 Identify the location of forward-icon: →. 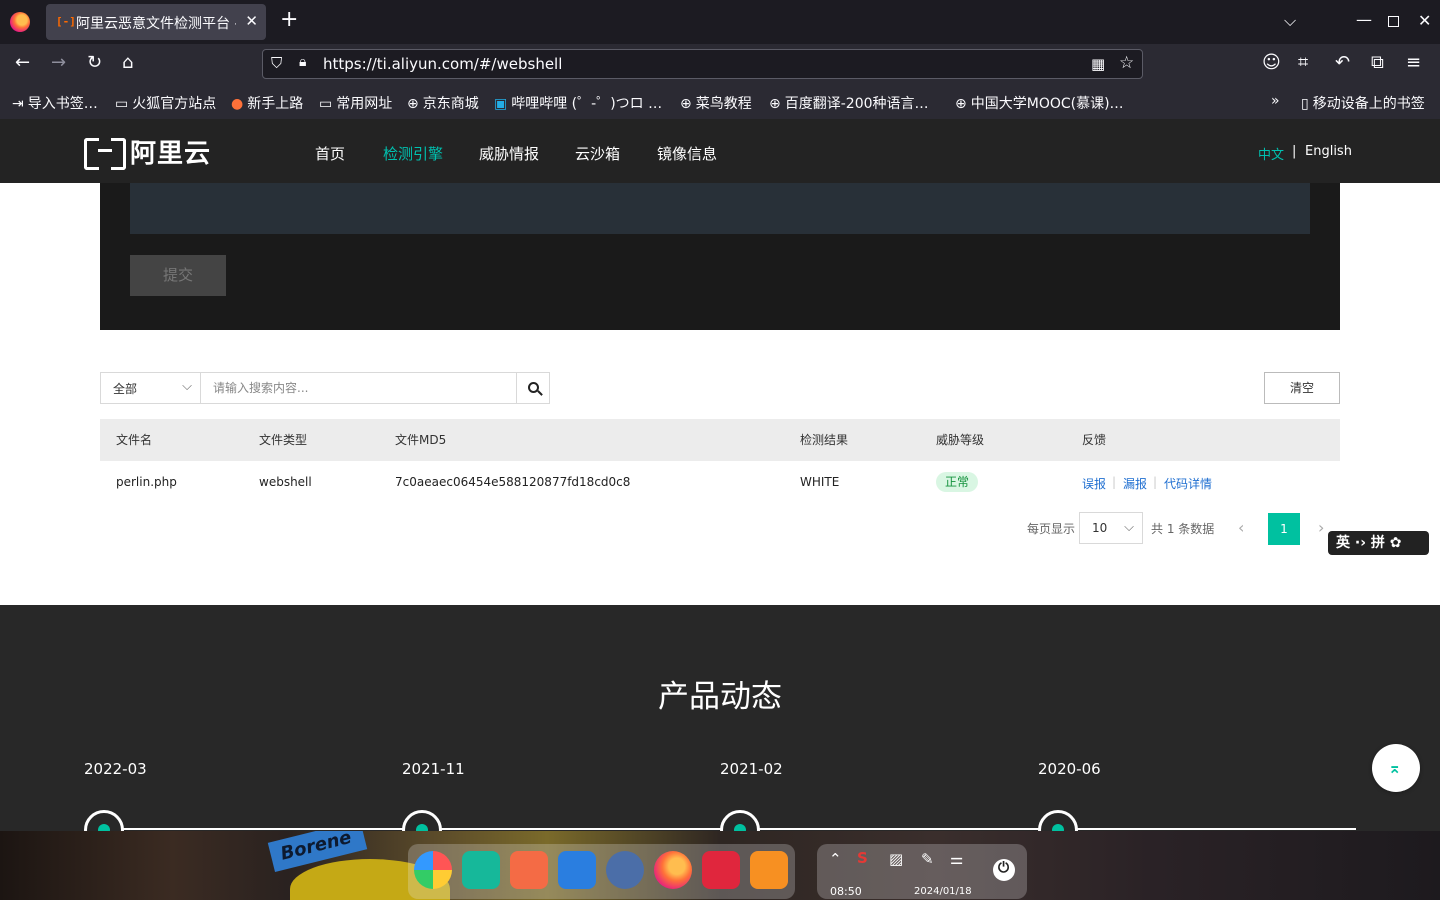
(58, 62).